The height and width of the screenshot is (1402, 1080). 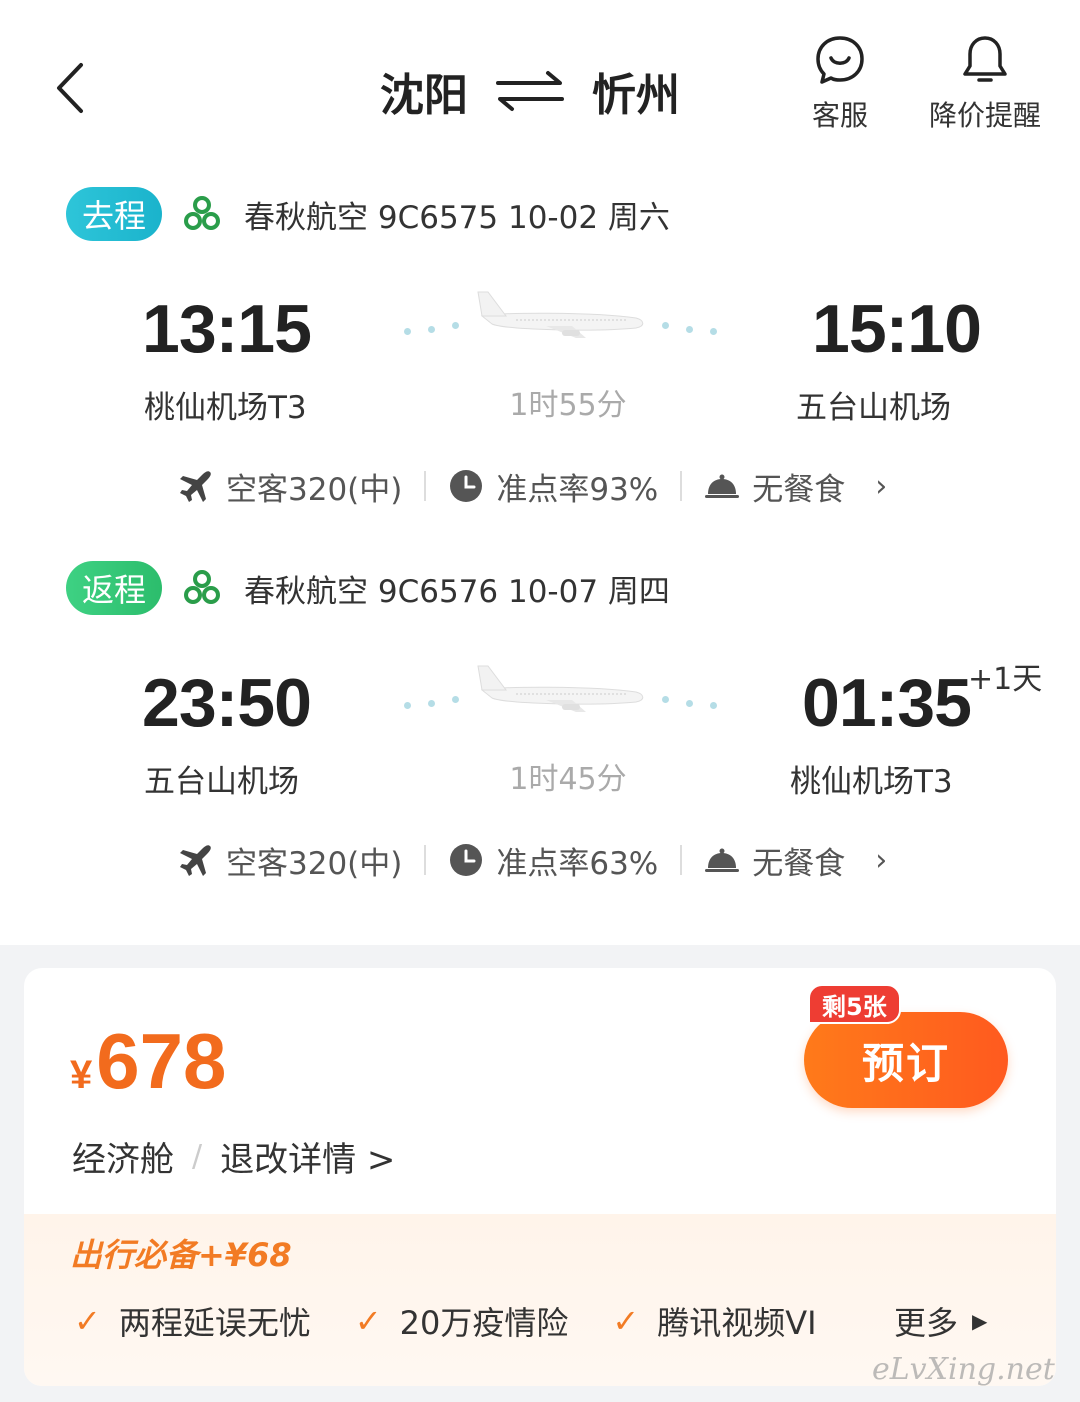 I want to click on outbound-flight-path, so click(x=560, y=317).